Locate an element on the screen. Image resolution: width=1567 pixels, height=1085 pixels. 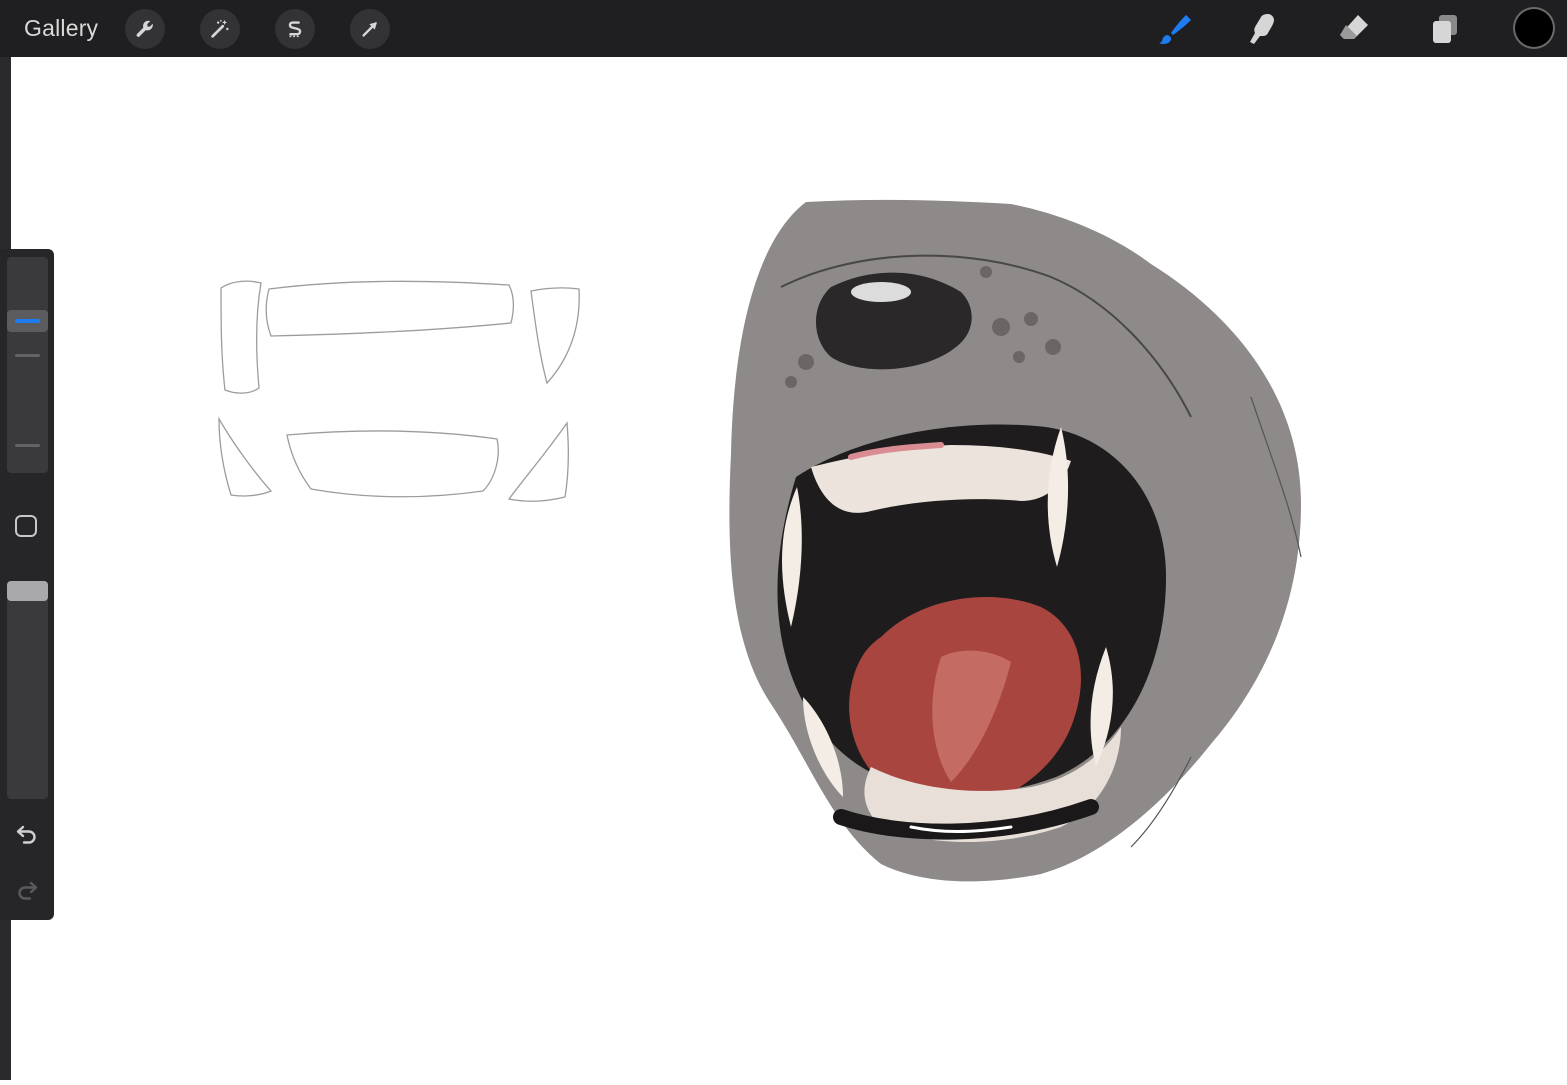
arrow-cursor-icon is located at coordinates (369, 29).